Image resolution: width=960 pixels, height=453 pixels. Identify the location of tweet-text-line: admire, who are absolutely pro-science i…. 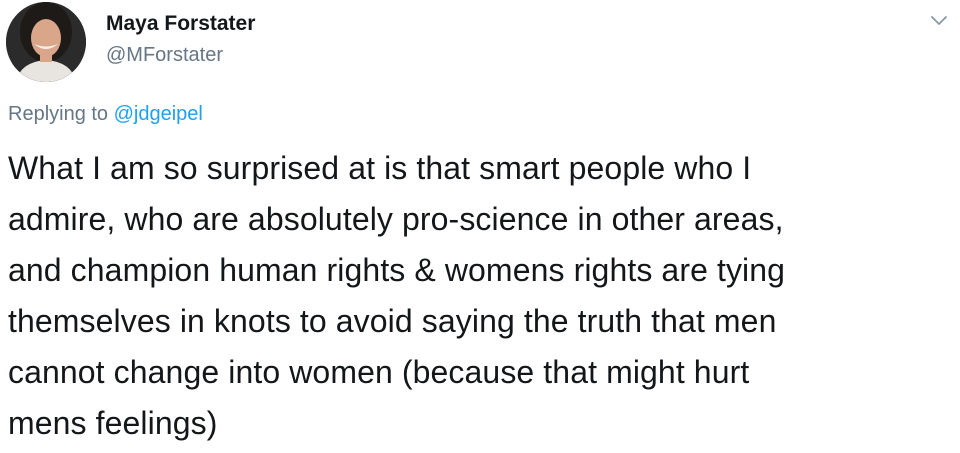
(396, 219).